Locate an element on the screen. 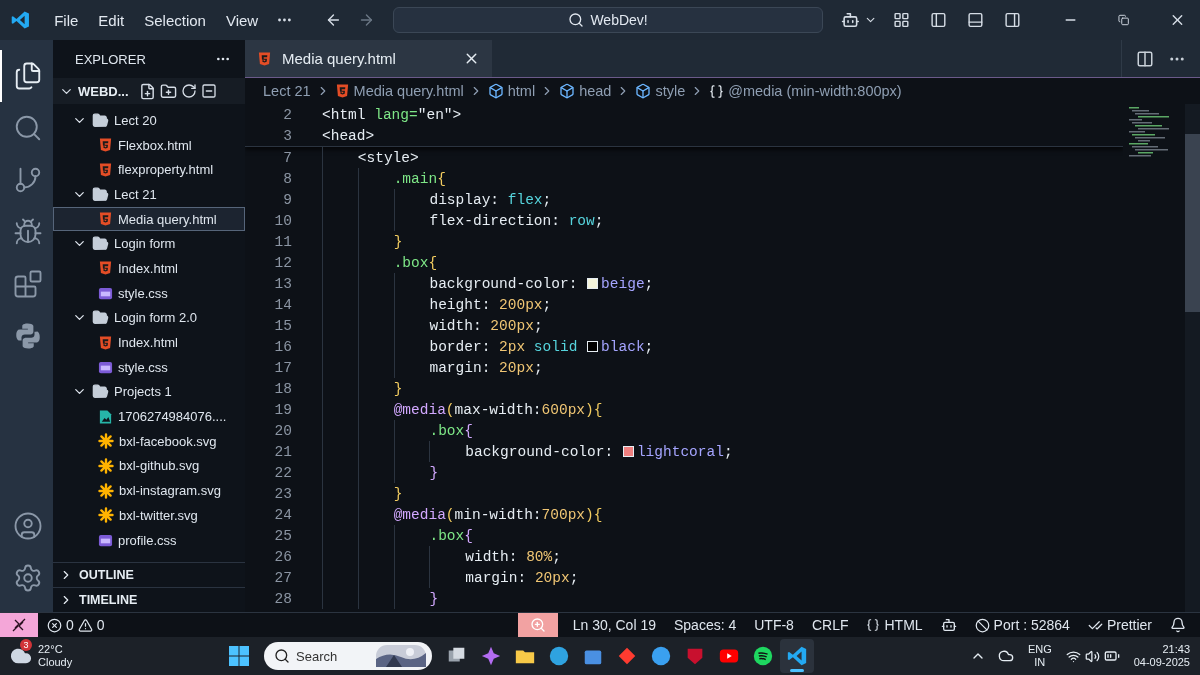  code-token: black is located at coordinates (623, 346).